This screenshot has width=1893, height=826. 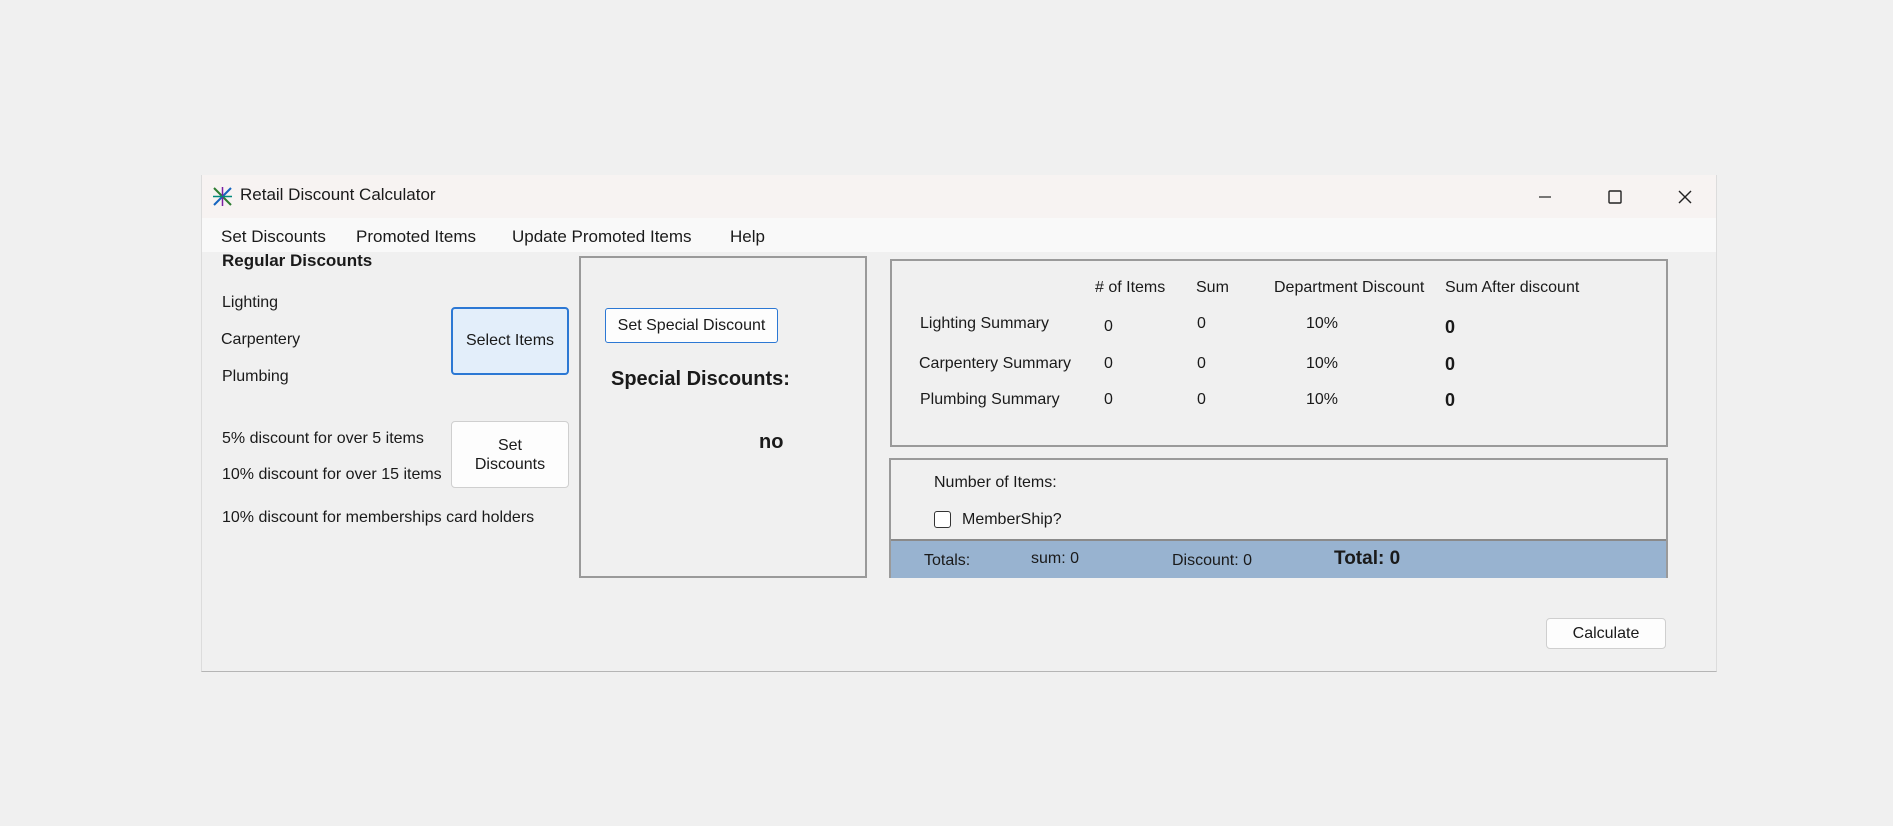 I want to click on lighting-summary-label: Lighting Summary, so click(x=984, y=323).